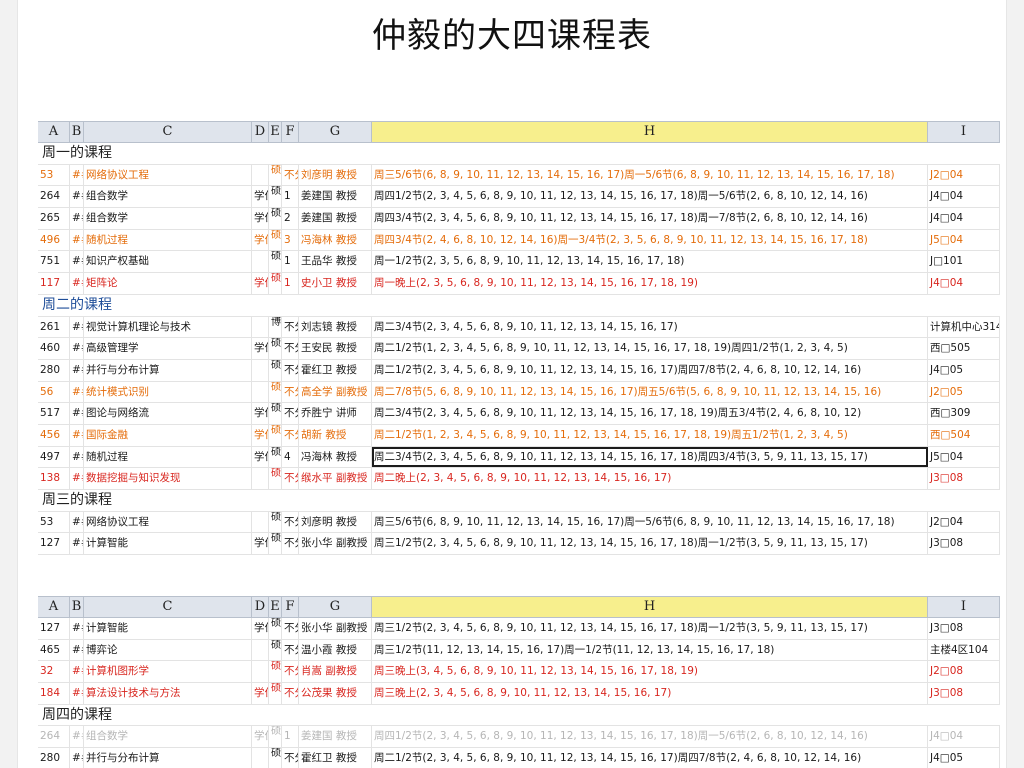  Describe the element at coordinates (168, 737) in the screenshot. I see `course-name-cell: 组合数学` at that location.